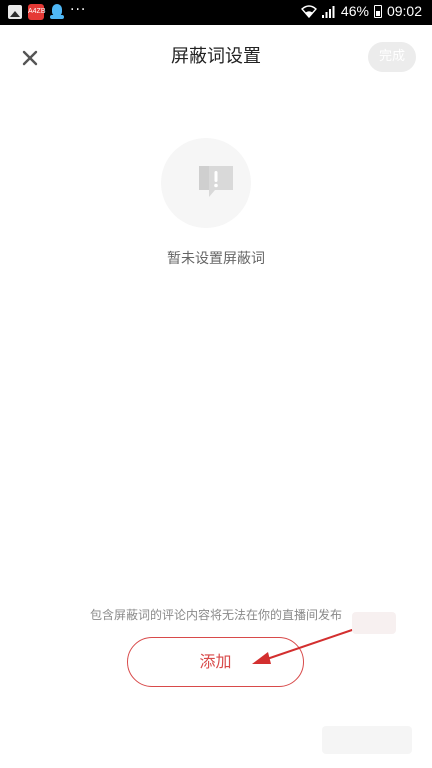  What do you see at coordinates (78, 10) in the screenshot?
I see `more-notifications-icon: ···` at bounding box center [78, 10].